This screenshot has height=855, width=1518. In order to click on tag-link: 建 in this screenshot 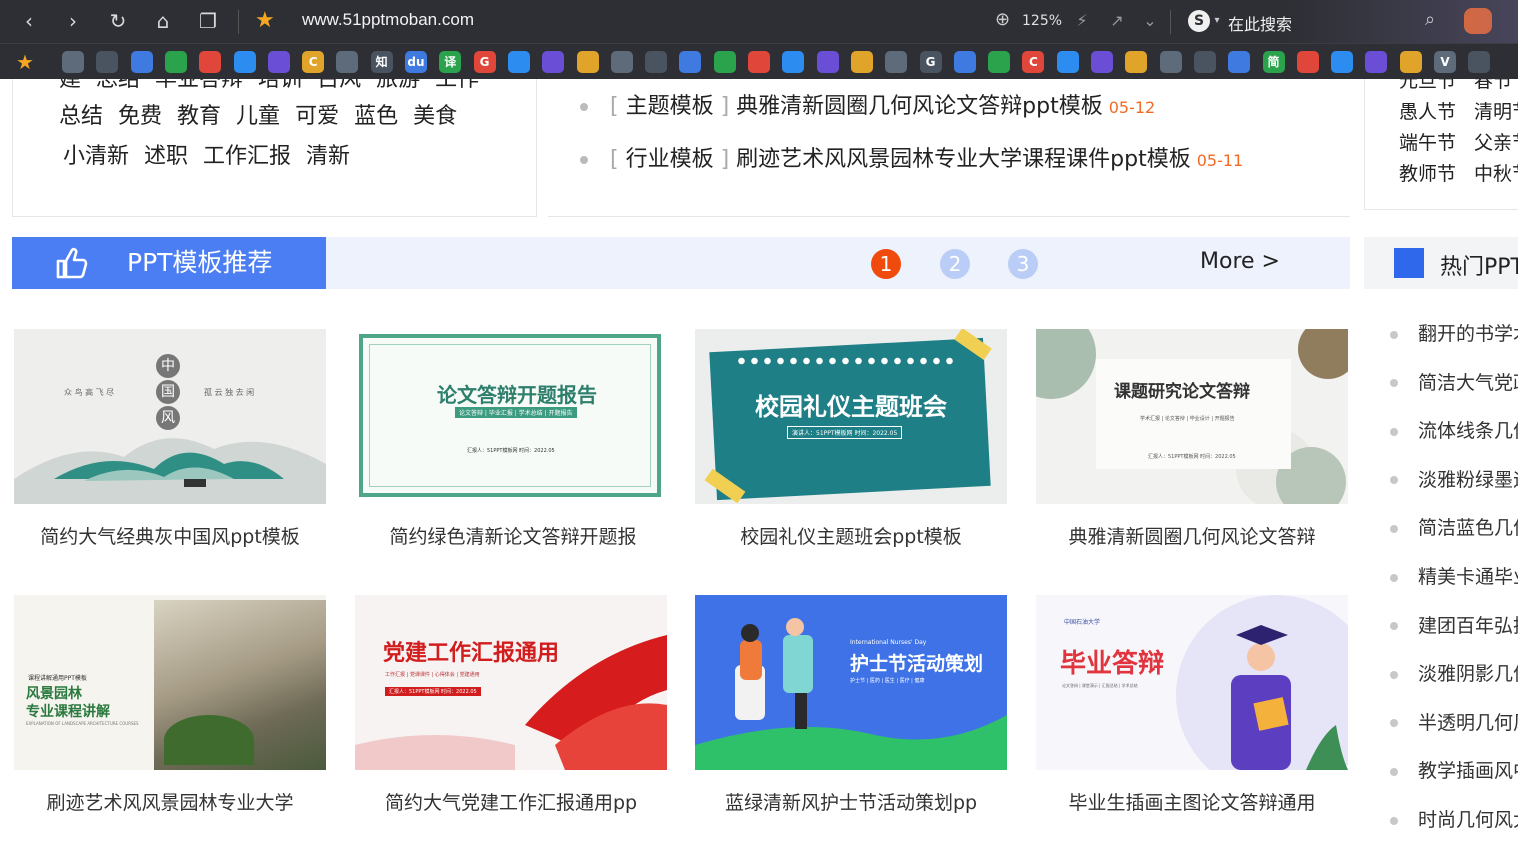, I will do `click(70, 85)`.